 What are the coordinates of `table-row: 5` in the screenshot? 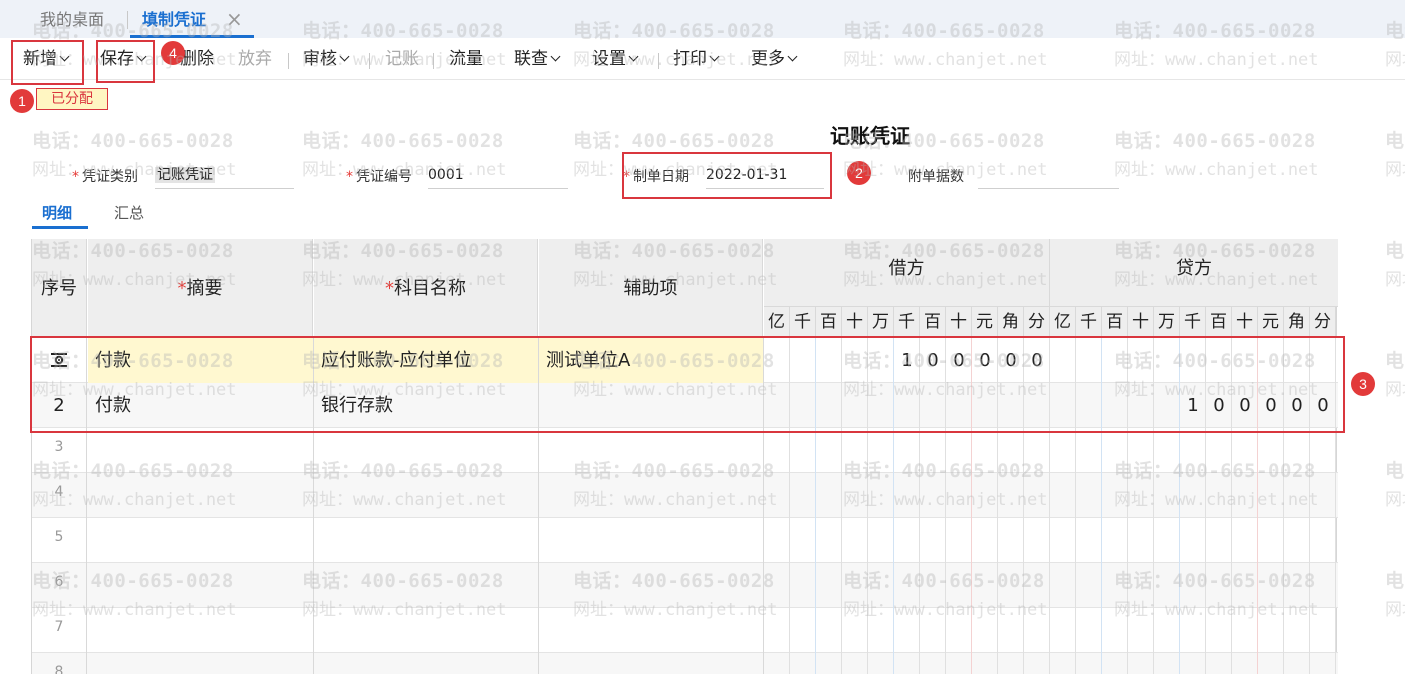 It's located at (685, 540).